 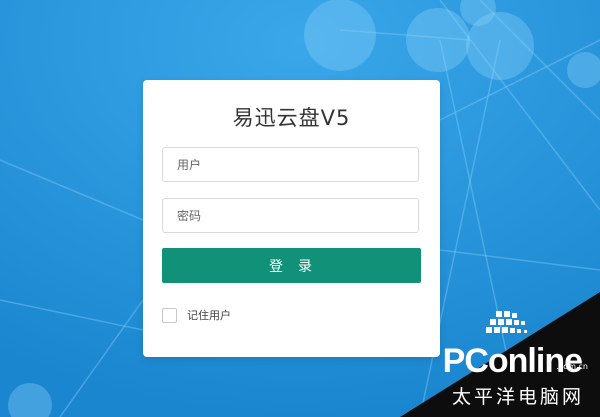 I want to click on watermark-domain: .com.cn, so click(x=572, y=366).